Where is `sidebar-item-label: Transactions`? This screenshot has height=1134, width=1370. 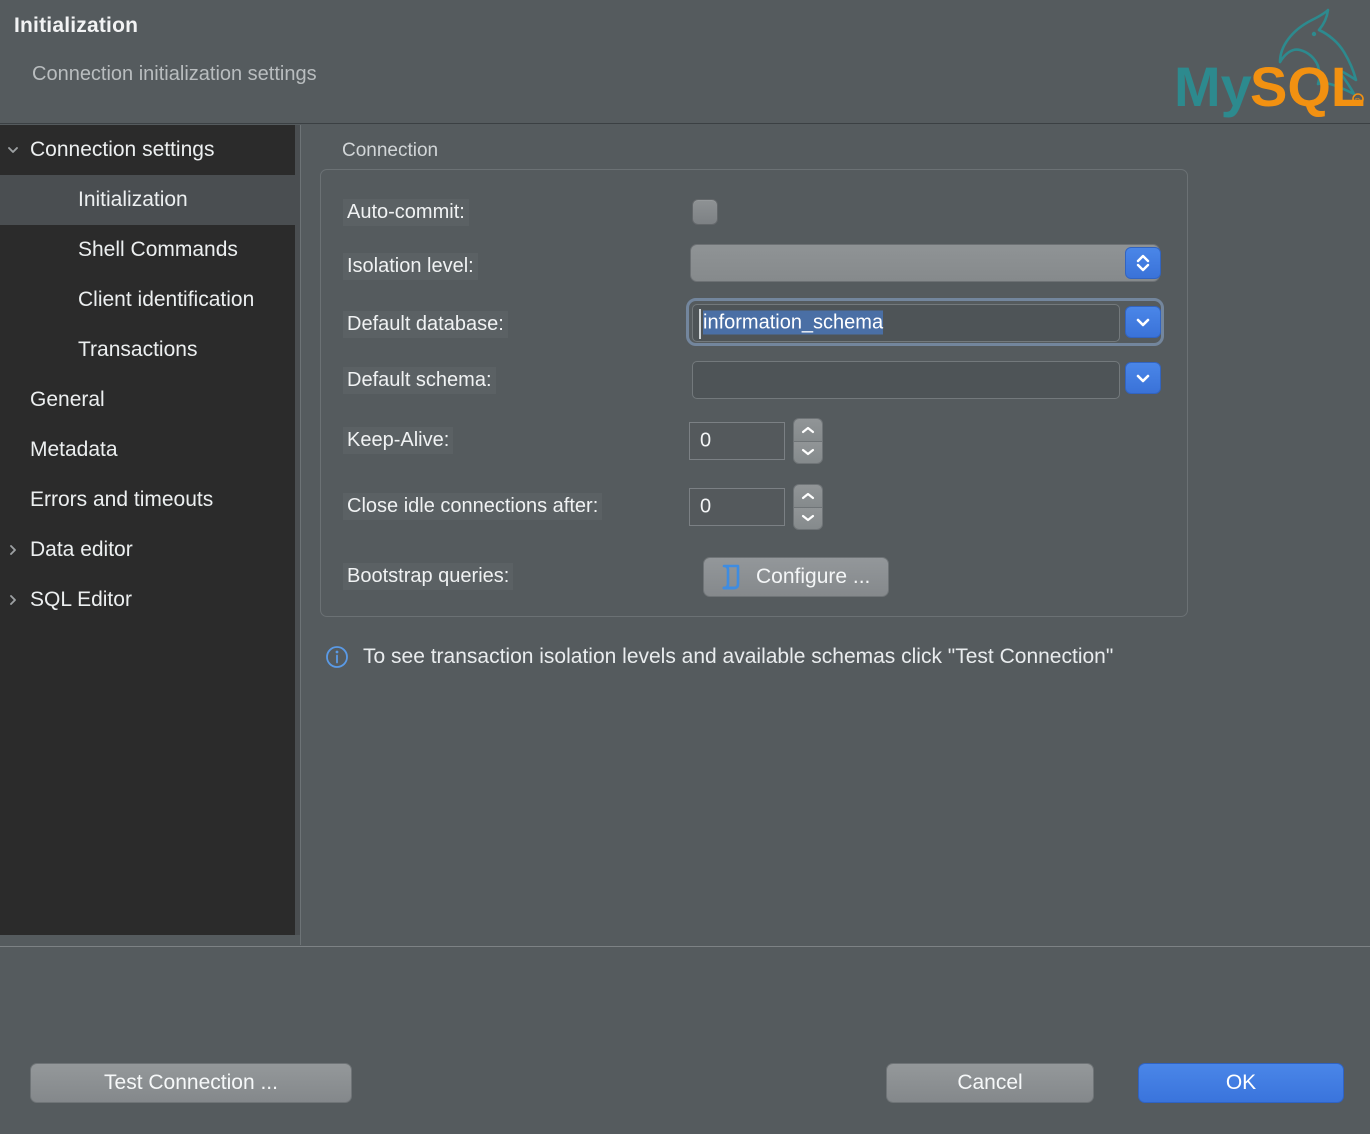 sidebar-item-label: Transactions is located at coordinates (138, 349).